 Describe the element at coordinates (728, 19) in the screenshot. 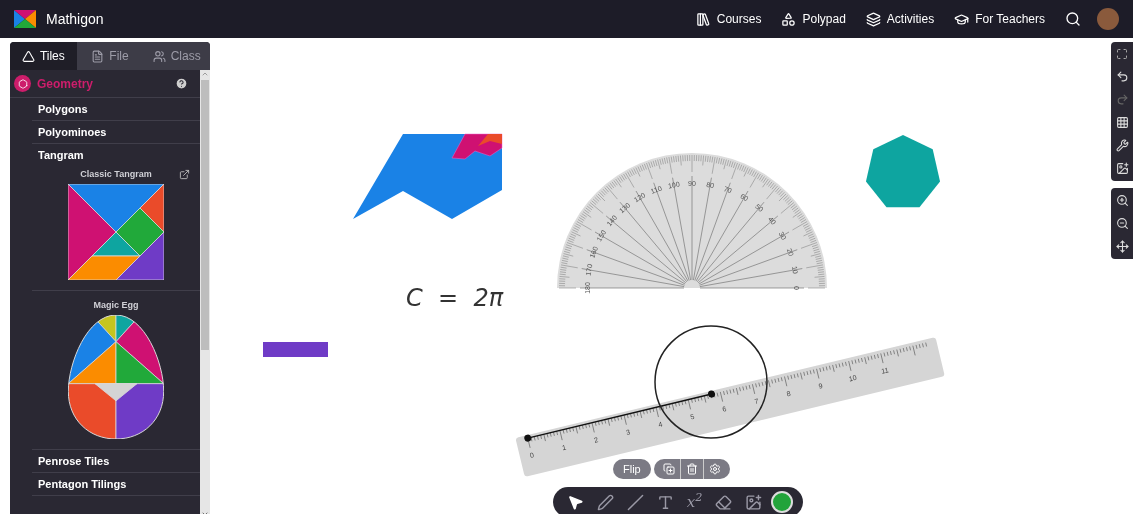

I see `nav-link: Courses` at that location.